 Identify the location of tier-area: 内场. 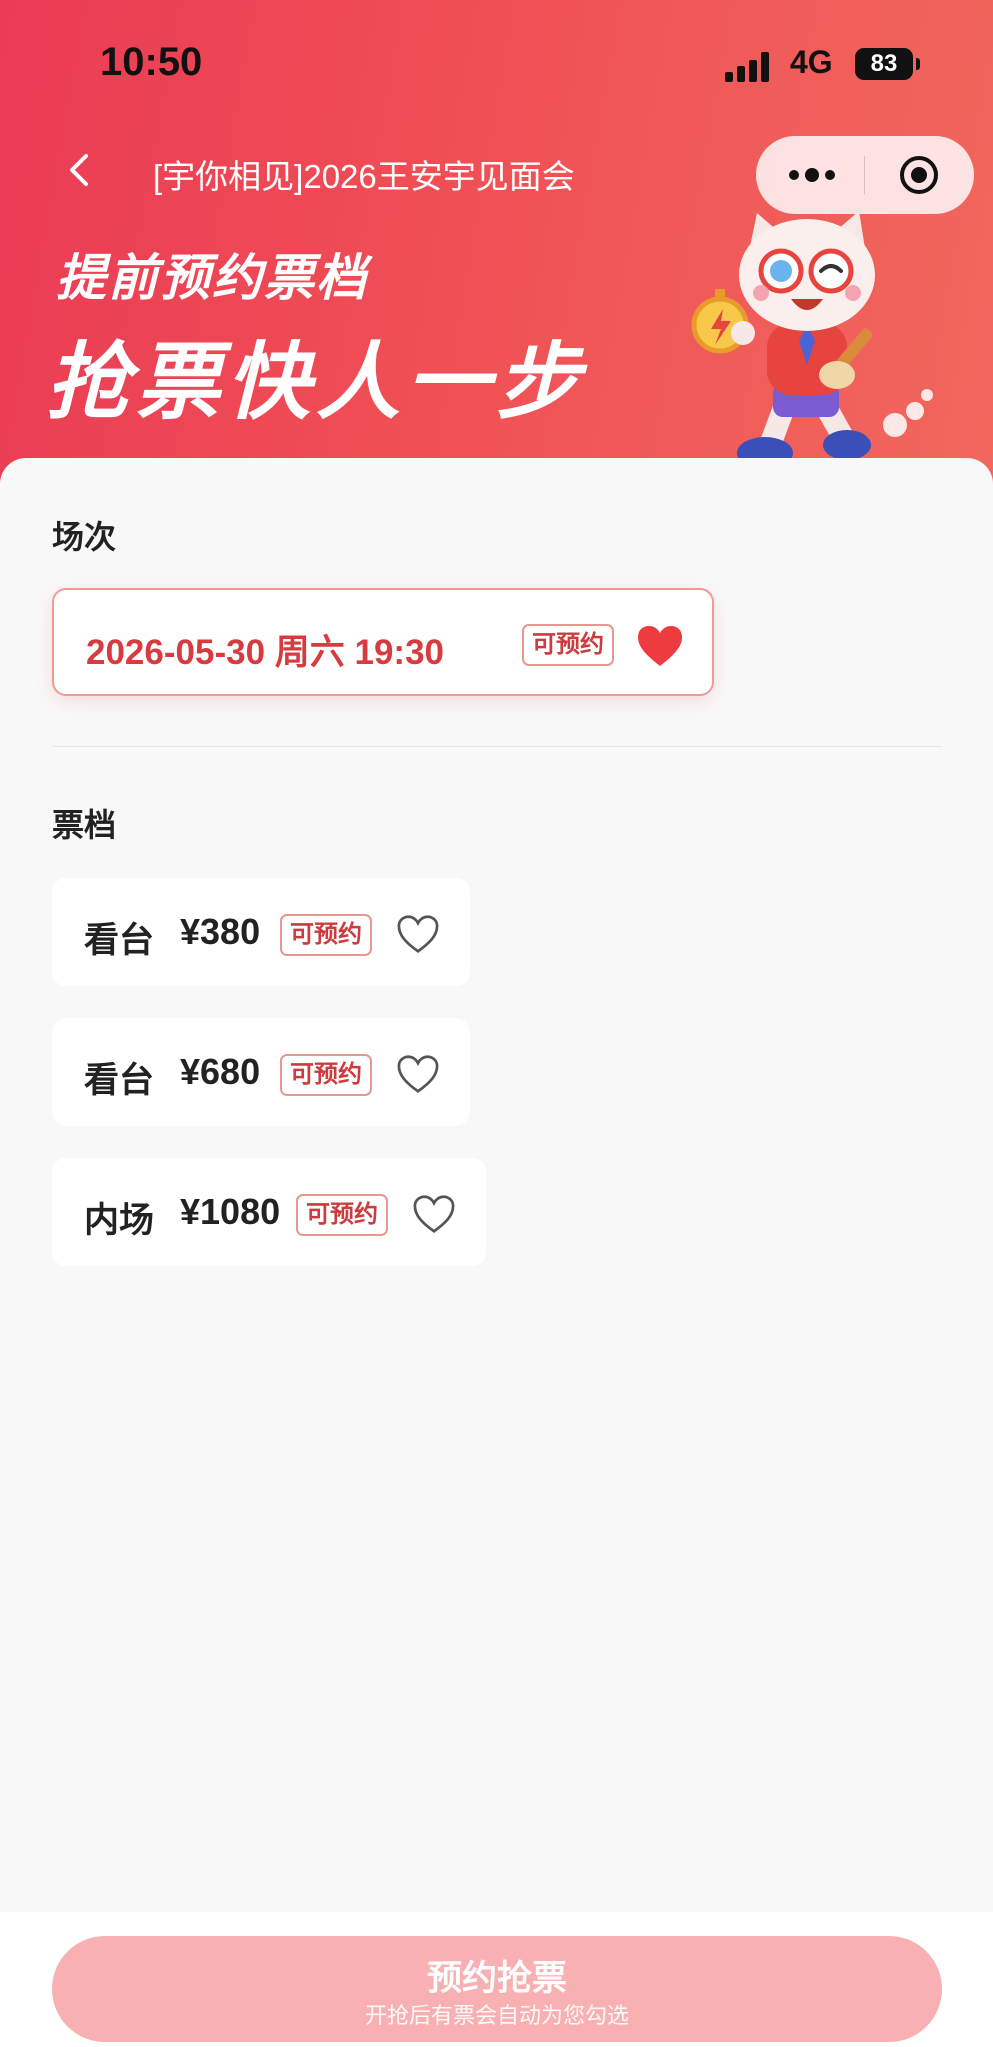
(119, 1220).